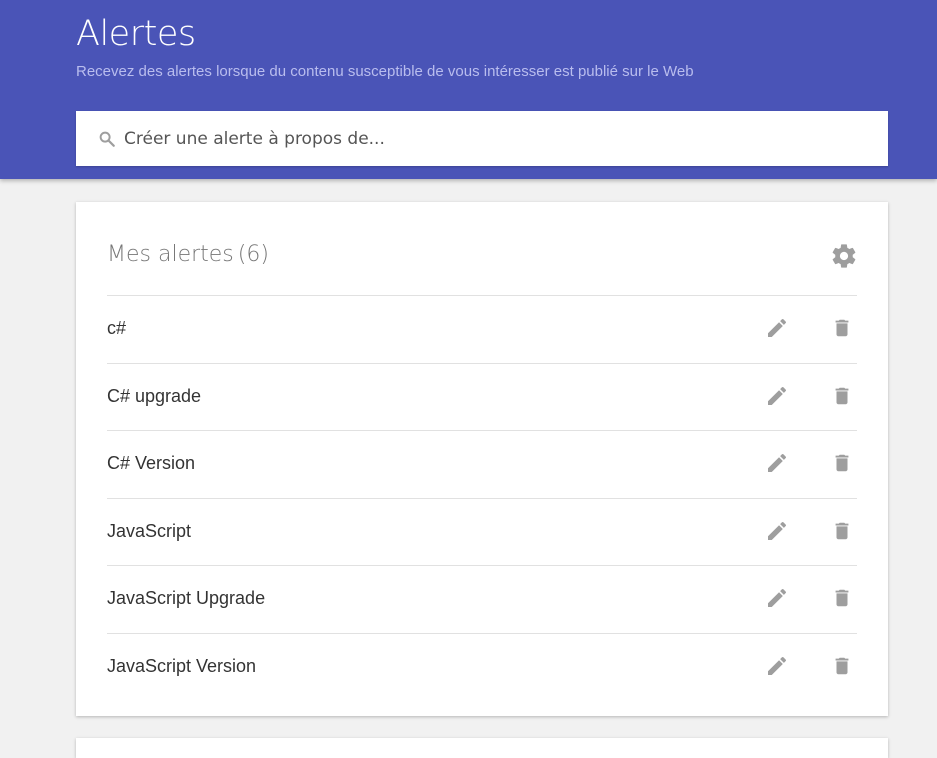  Describe the element at coordinates (149, 531) in the screenshot. I see `alert-label: JavaScript` at that location.